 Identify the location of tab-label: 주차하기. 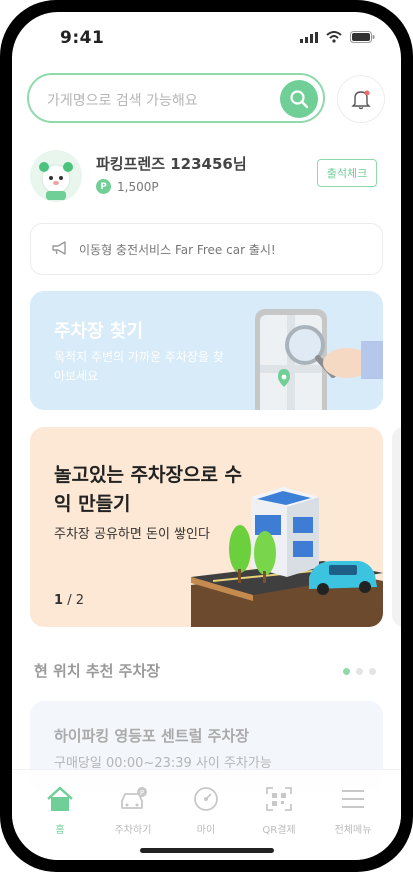
(133, 830).